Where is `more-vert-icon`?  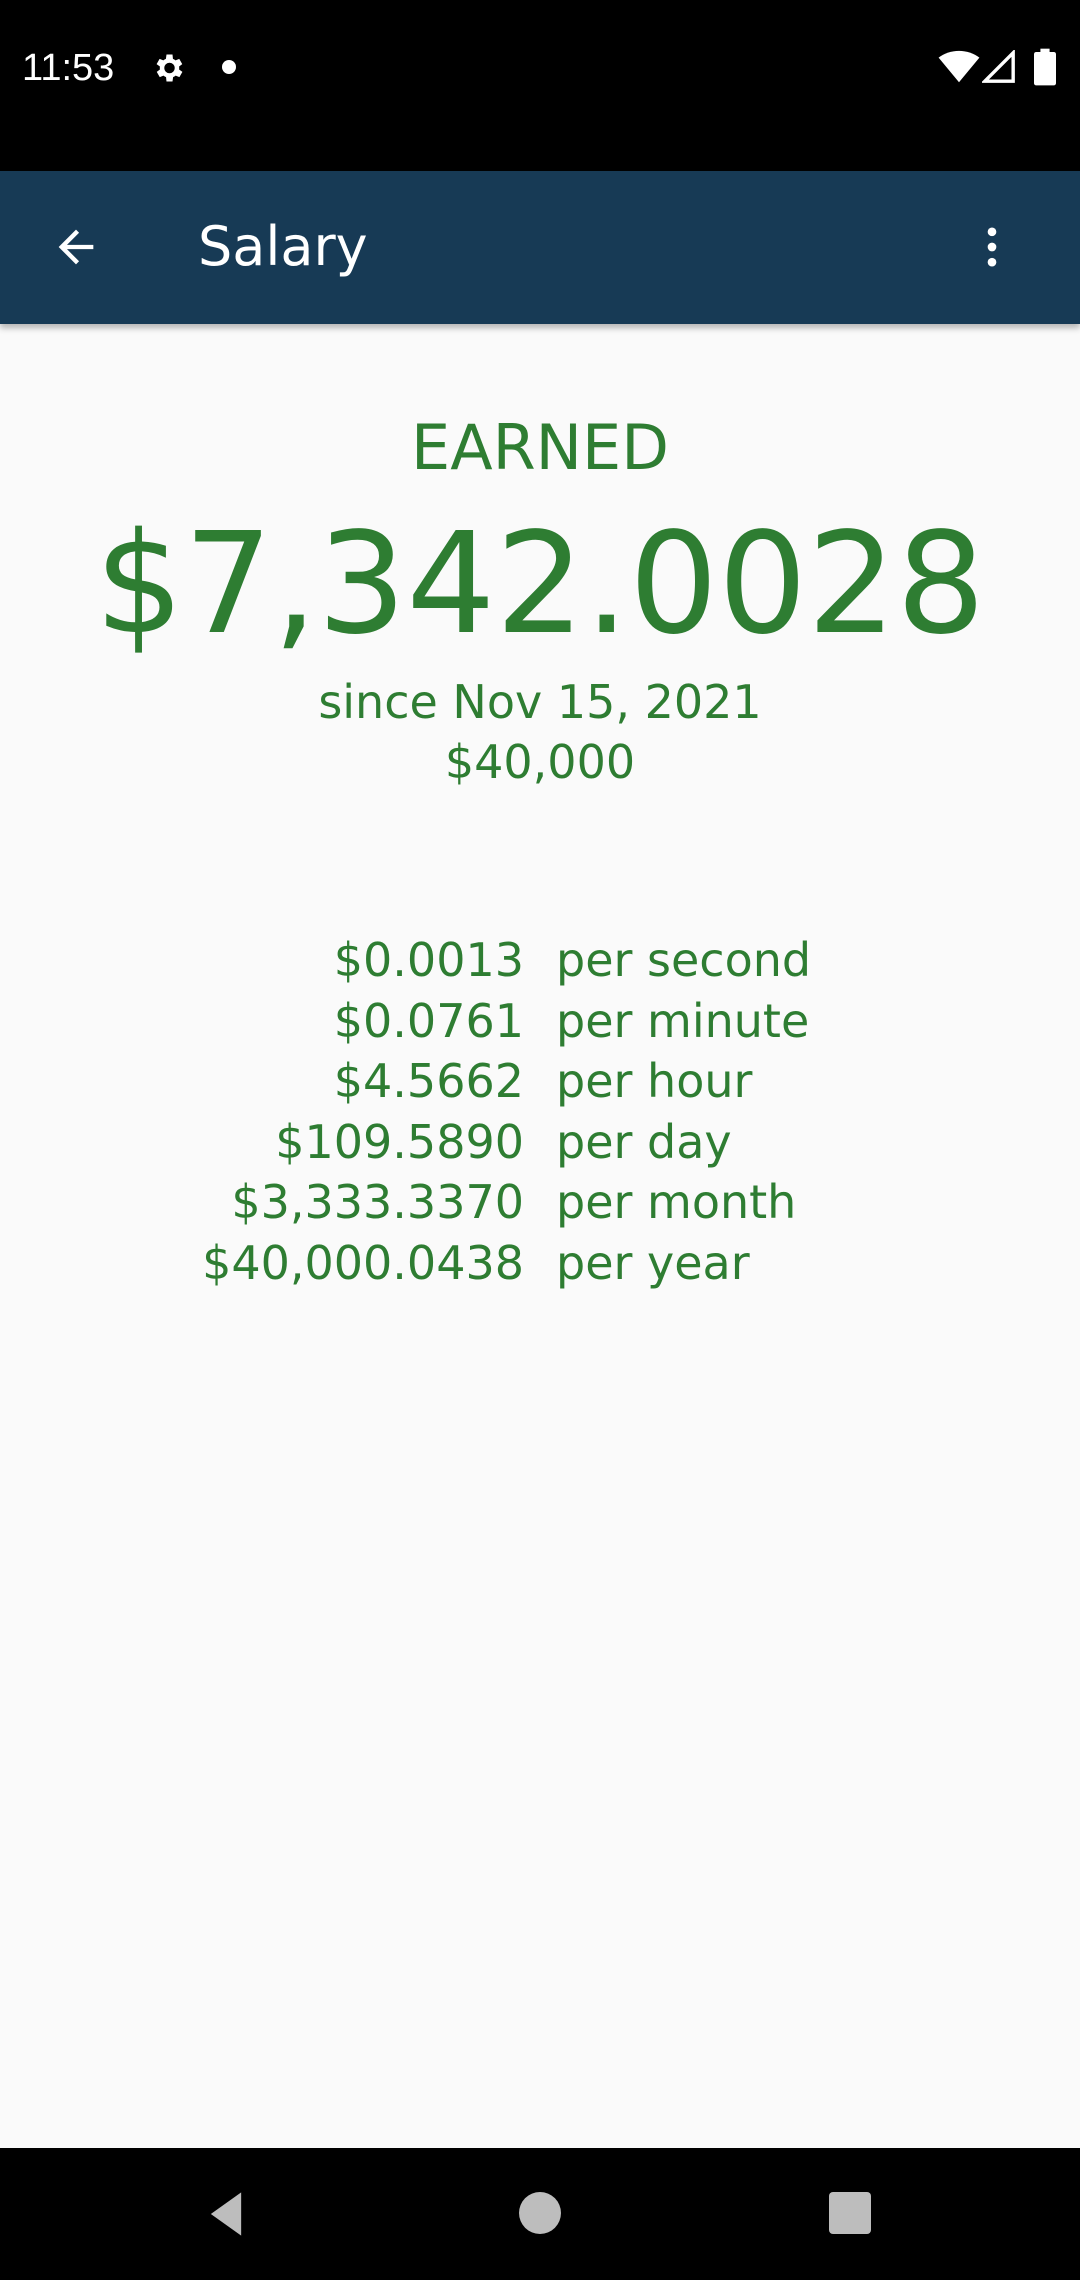
more-vert-icon is located at coordinates (992, 247).